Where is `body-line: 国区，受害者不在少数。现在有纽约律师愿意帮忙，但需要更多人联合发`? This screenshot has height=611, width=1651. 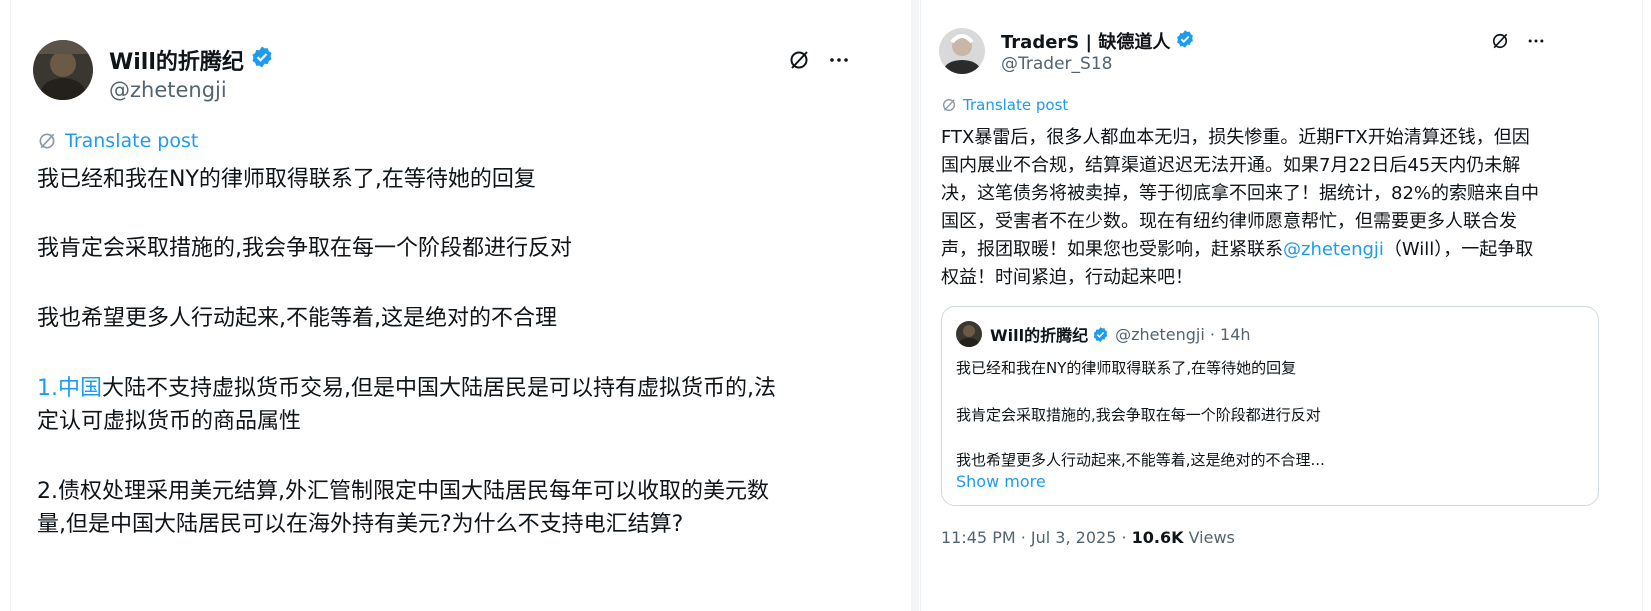
body-line: 国区，受害者不在少数。现在有纽约律师愿意帮忙，但需要更多人联合发 is located at coordinates (1229, 221).